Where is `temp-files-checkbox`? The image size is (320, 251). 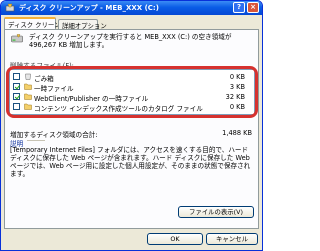 temp-files-checkbox is located at coordinates (16, 86).